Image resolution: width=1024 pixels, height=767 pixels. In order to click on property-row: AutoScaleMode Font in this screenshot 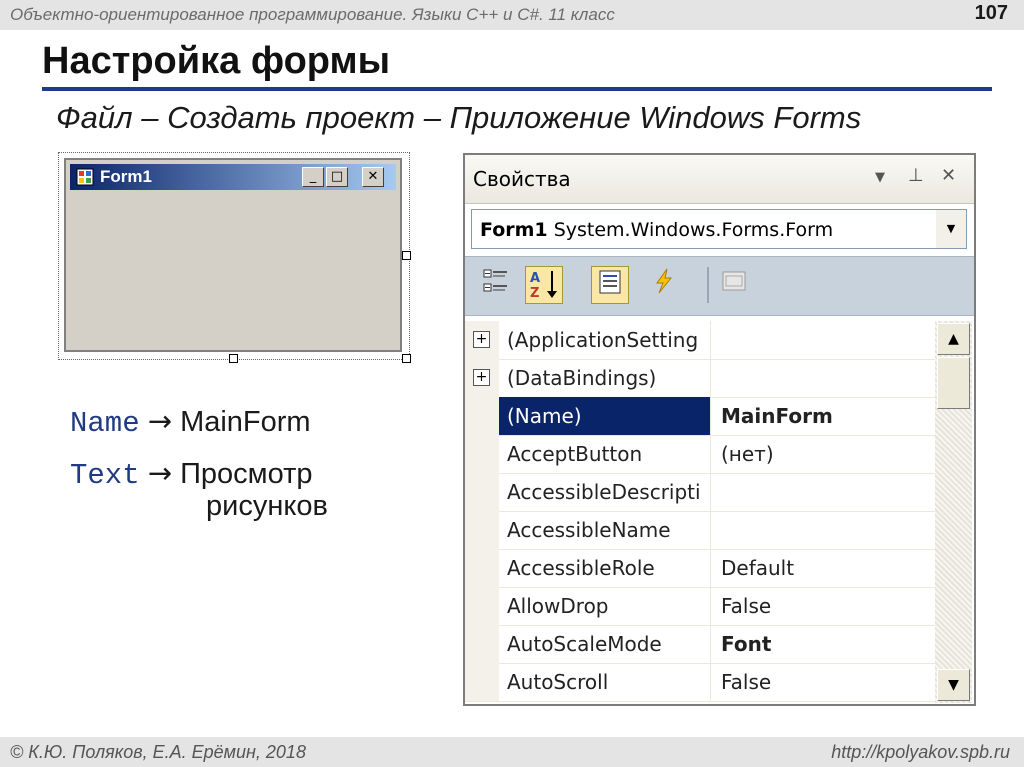, I will do `click(700, 644)`.